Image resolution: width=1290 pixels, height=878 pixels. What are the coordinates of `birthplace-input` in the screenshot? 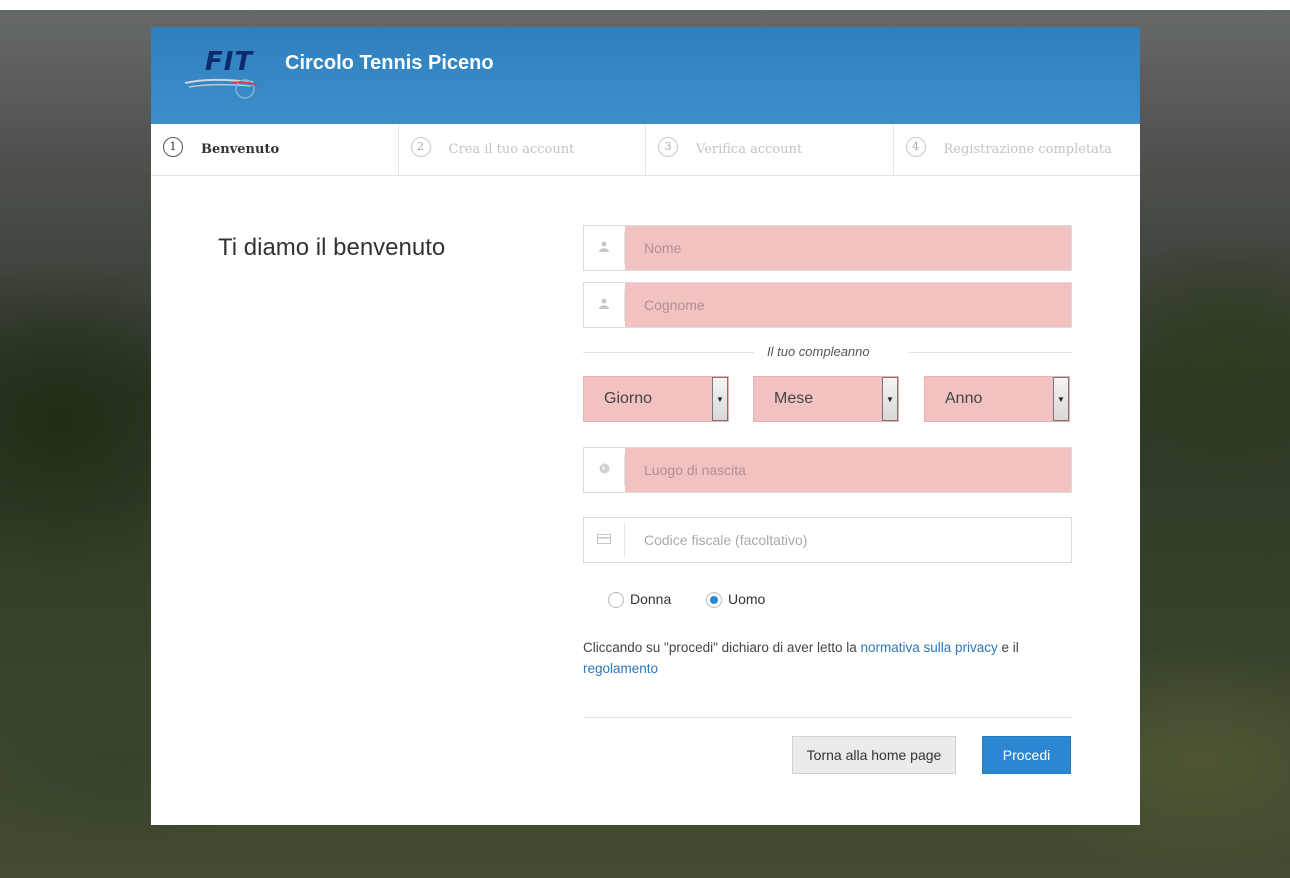 It's located at (848, 470).